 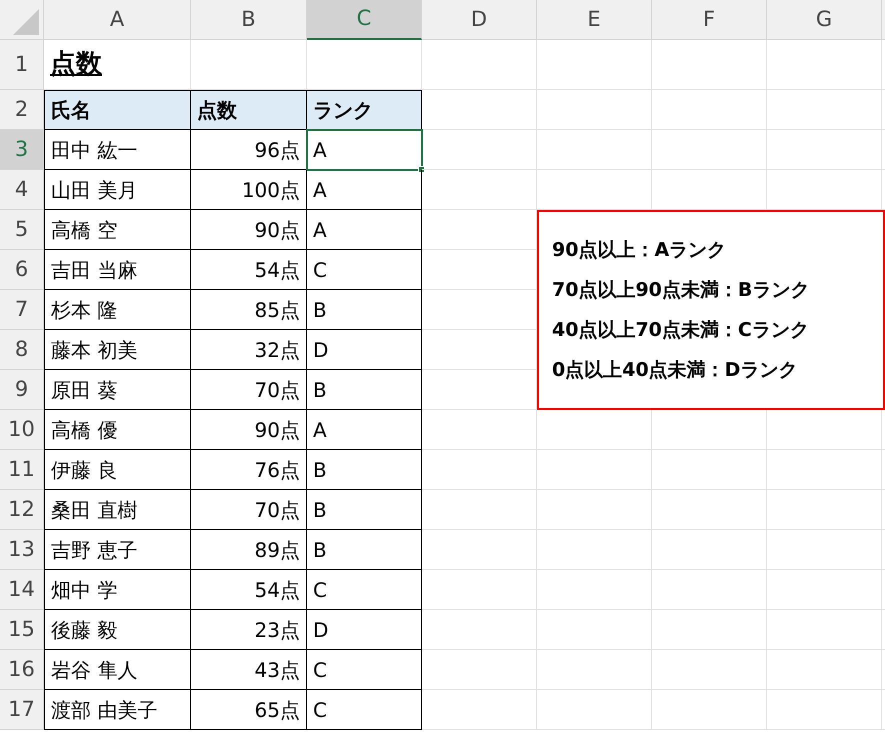 I want to click on column-header: F, so click(x=709, y=20).